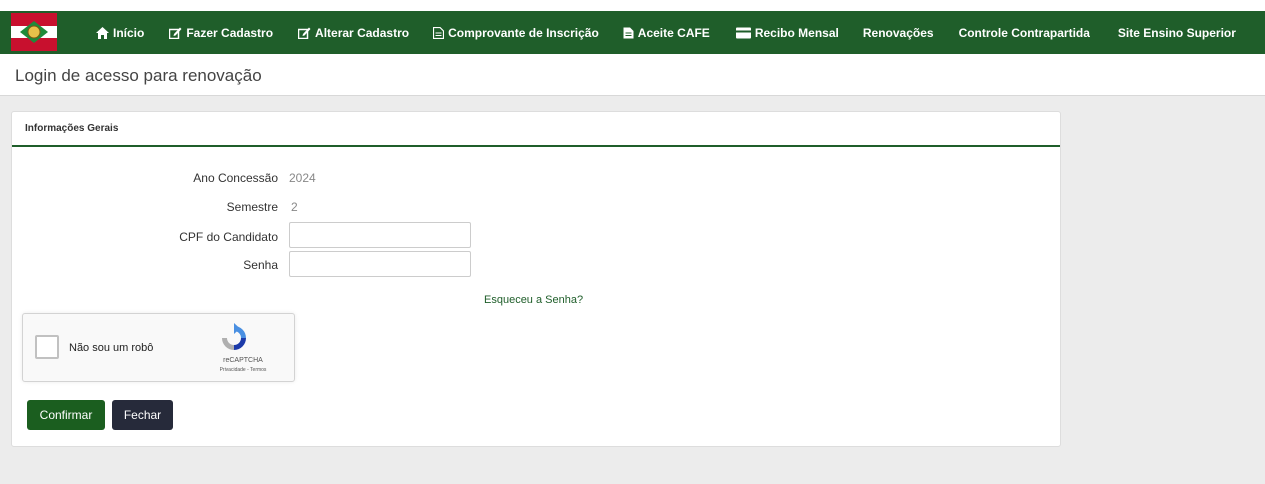  I want to click on semestre-label: Semestre, so click(252, 207).